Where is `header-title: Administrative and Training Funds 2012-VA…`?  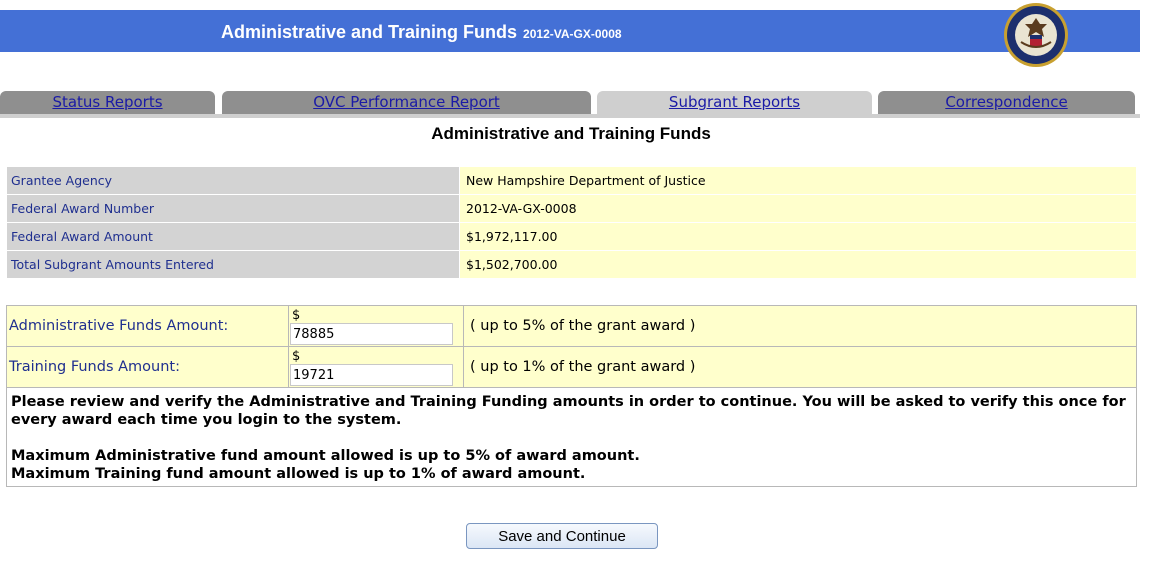
header-title: Administrative and Training Funds 2012-VA… is located at coordinates (421, 32).